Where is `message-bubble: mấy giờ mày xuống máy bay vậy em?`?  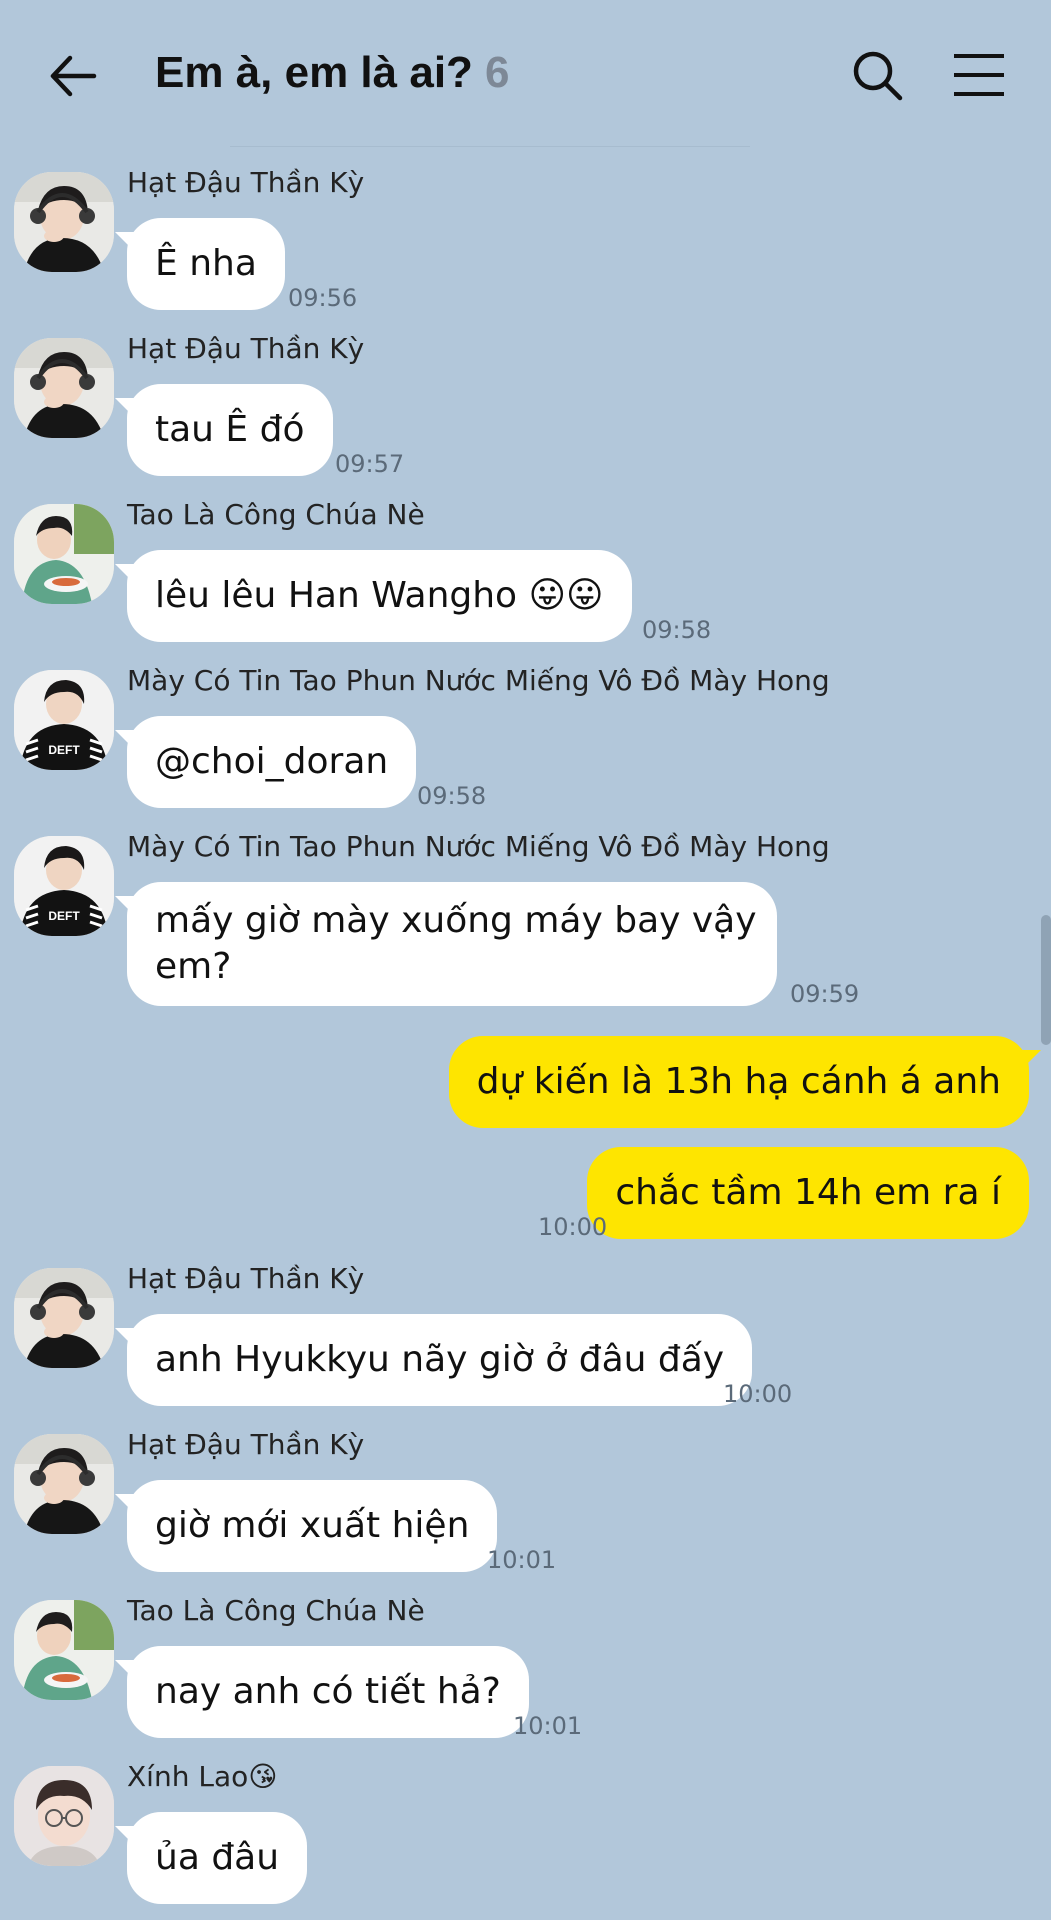 message-bubble: mấy giờ mày xuống máy bay vậy em? is located at coordinates (446, 944).